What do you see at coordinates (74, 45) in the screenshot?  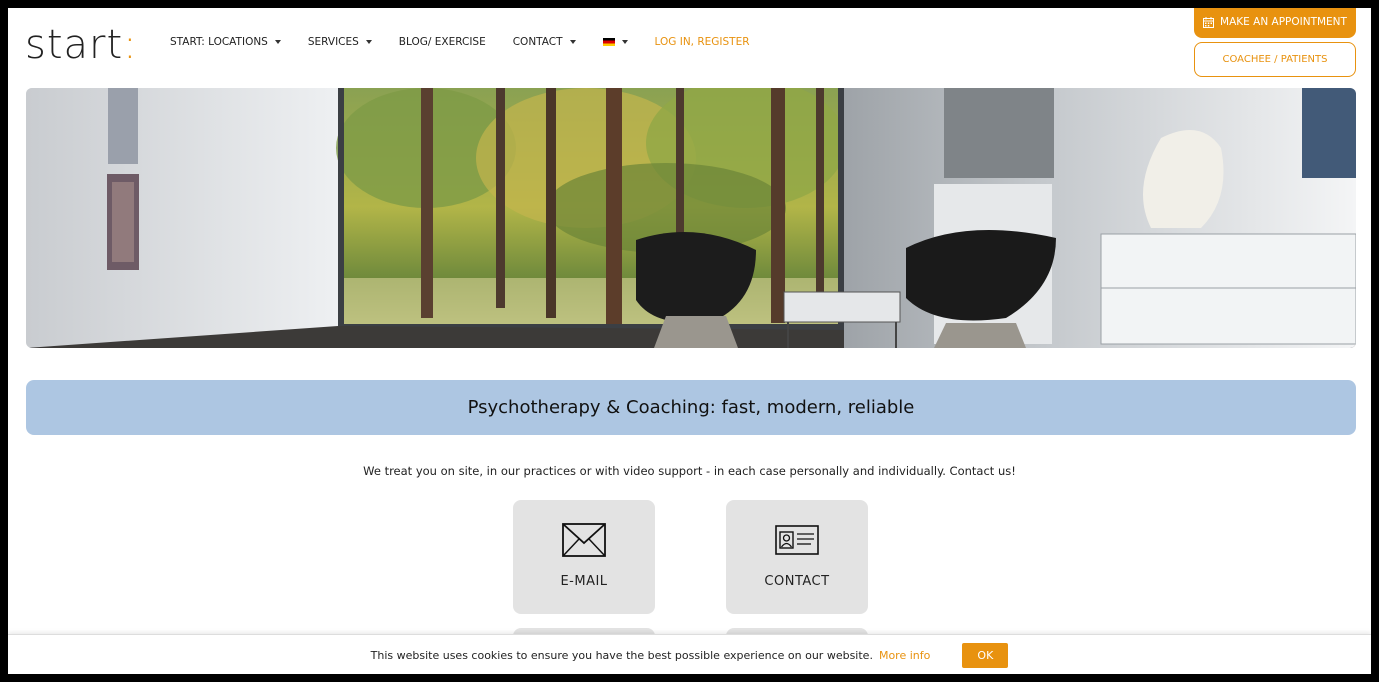 I see `logo-text: start` at bounding box center [74, 45].